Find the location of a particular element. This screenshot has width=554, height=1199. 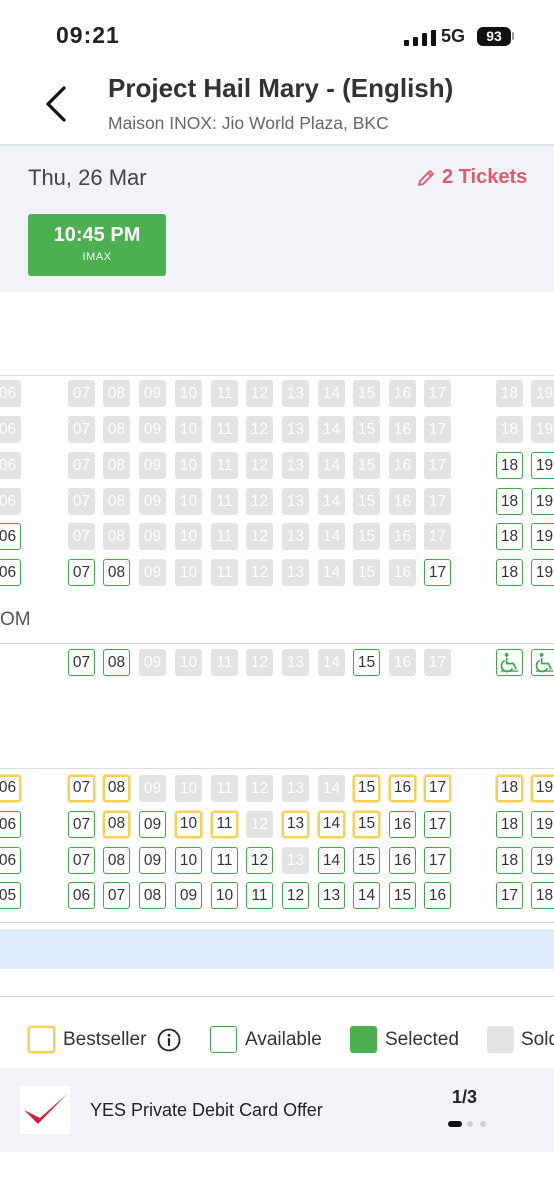

seat-avail: 05 is located at coordinates (10, 895).